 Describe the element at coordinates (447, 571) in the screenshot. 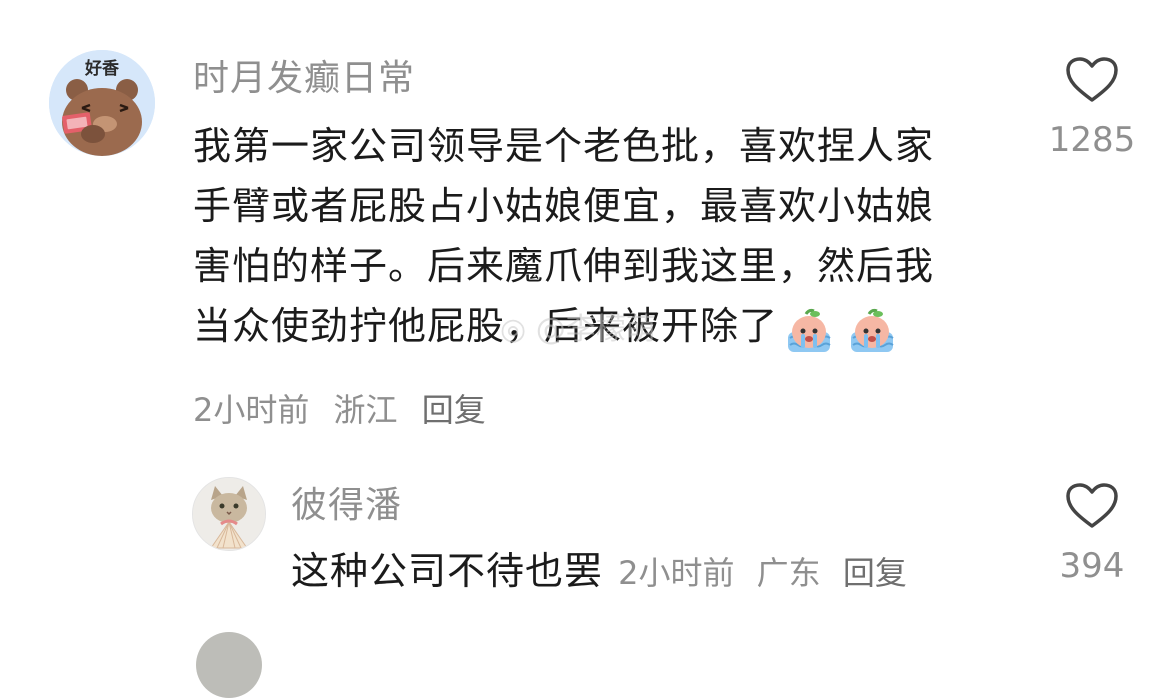

I see `reply-text: 这种公司不待也罢` at that location.